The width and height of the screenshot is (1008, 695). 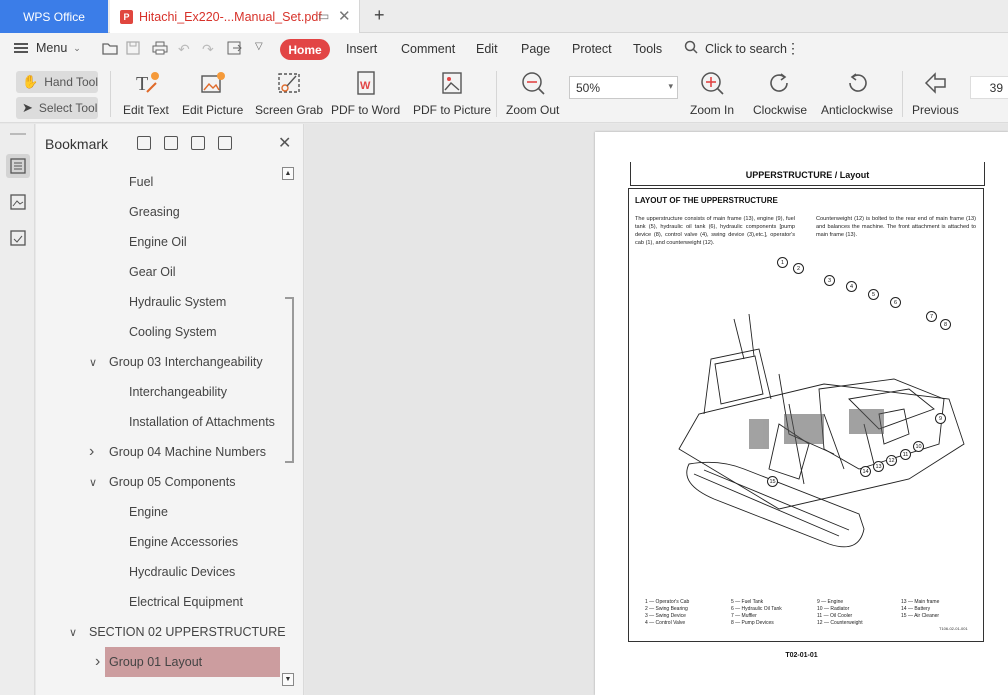 I want to click on previous-page-button: Previous, so click(x=935, y=94).